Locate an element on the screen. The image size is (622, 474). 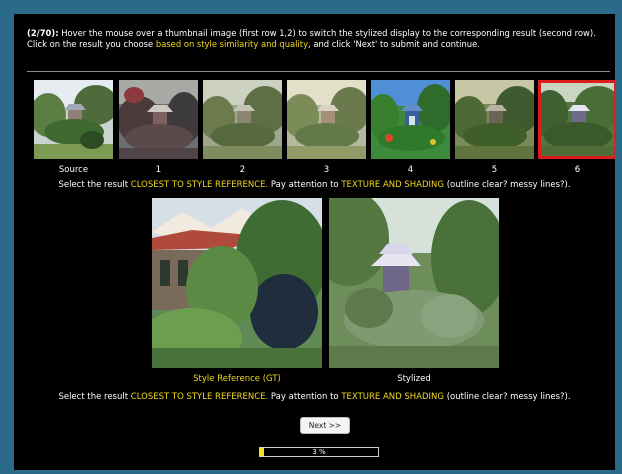
prompt-highlight-texture-2: TEXTURE AND SHADING is located at coordinates (392, 397).